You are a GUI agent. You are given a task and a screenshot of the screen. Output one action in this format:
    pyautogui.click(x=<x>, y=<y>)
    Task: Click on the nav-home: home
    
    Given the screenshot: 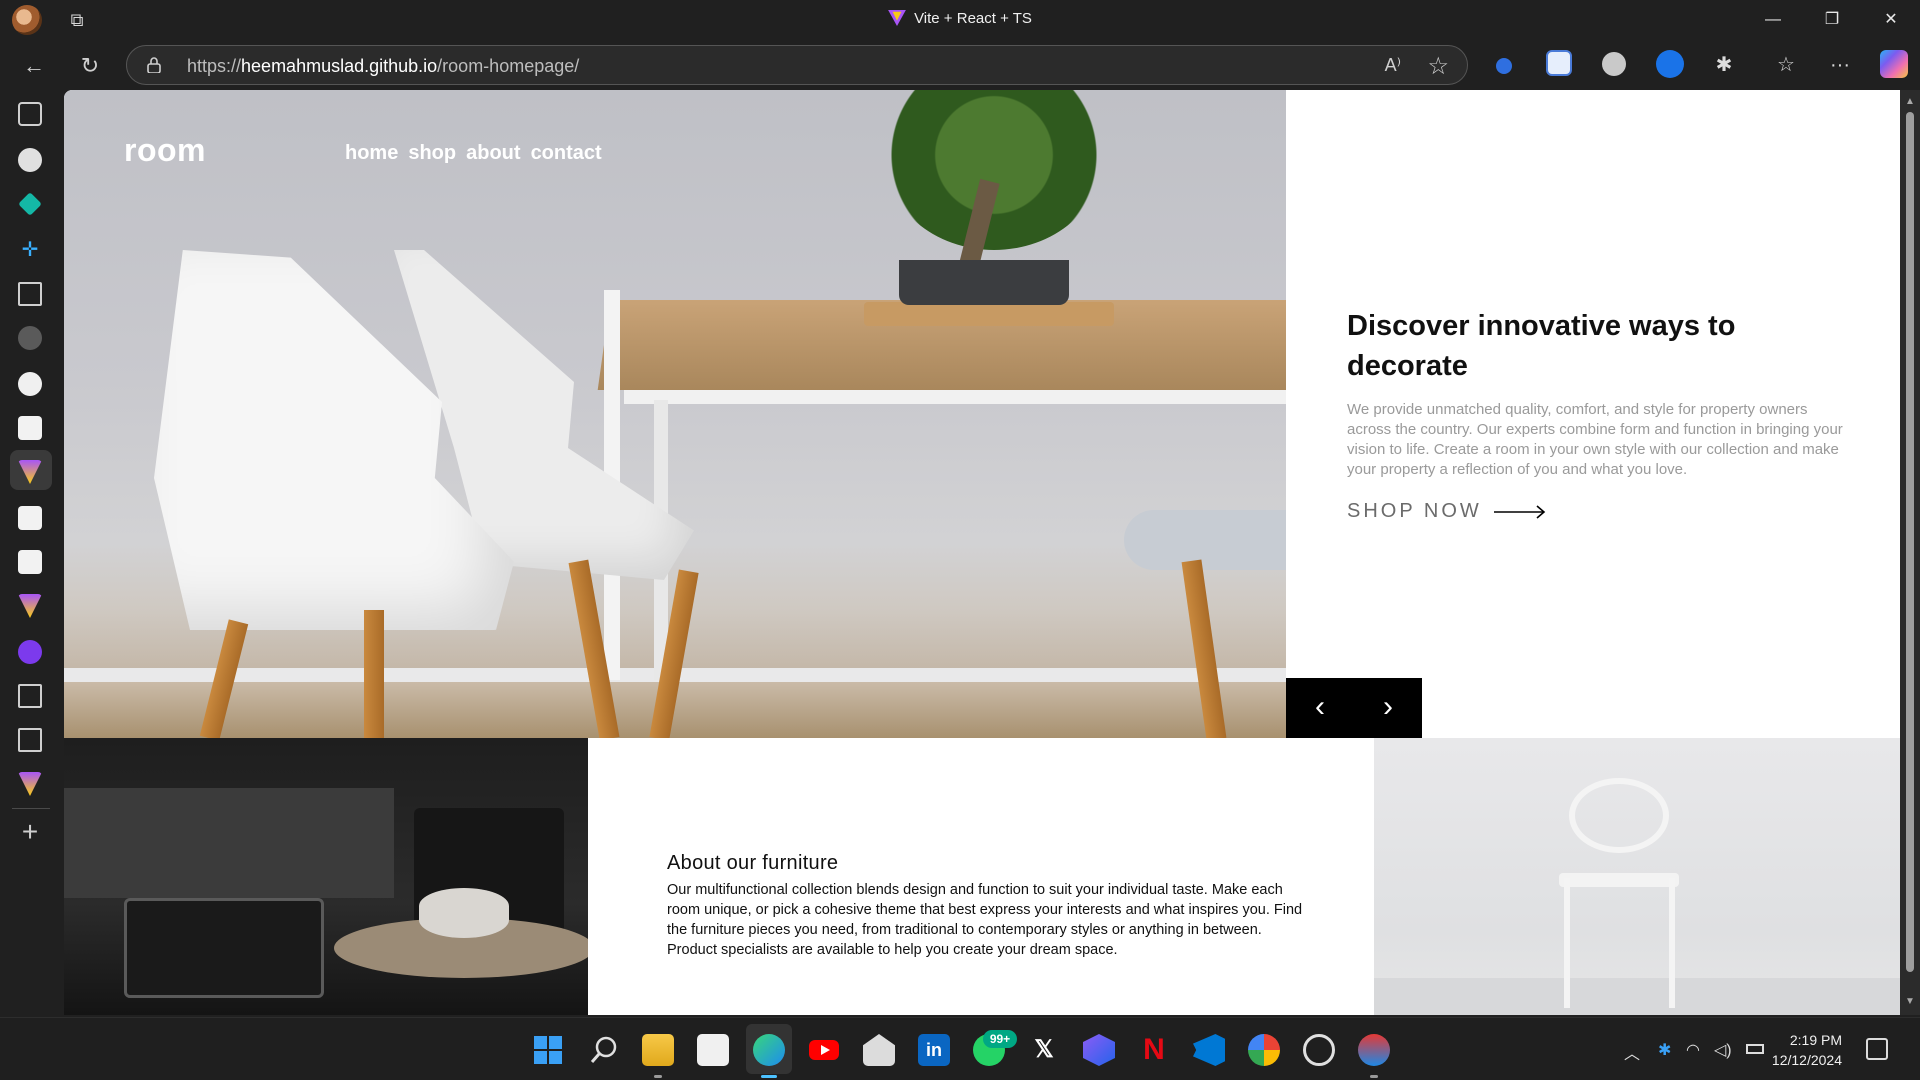 What is the action you would take?
    pyautogui.click(x=371, y=153)
    